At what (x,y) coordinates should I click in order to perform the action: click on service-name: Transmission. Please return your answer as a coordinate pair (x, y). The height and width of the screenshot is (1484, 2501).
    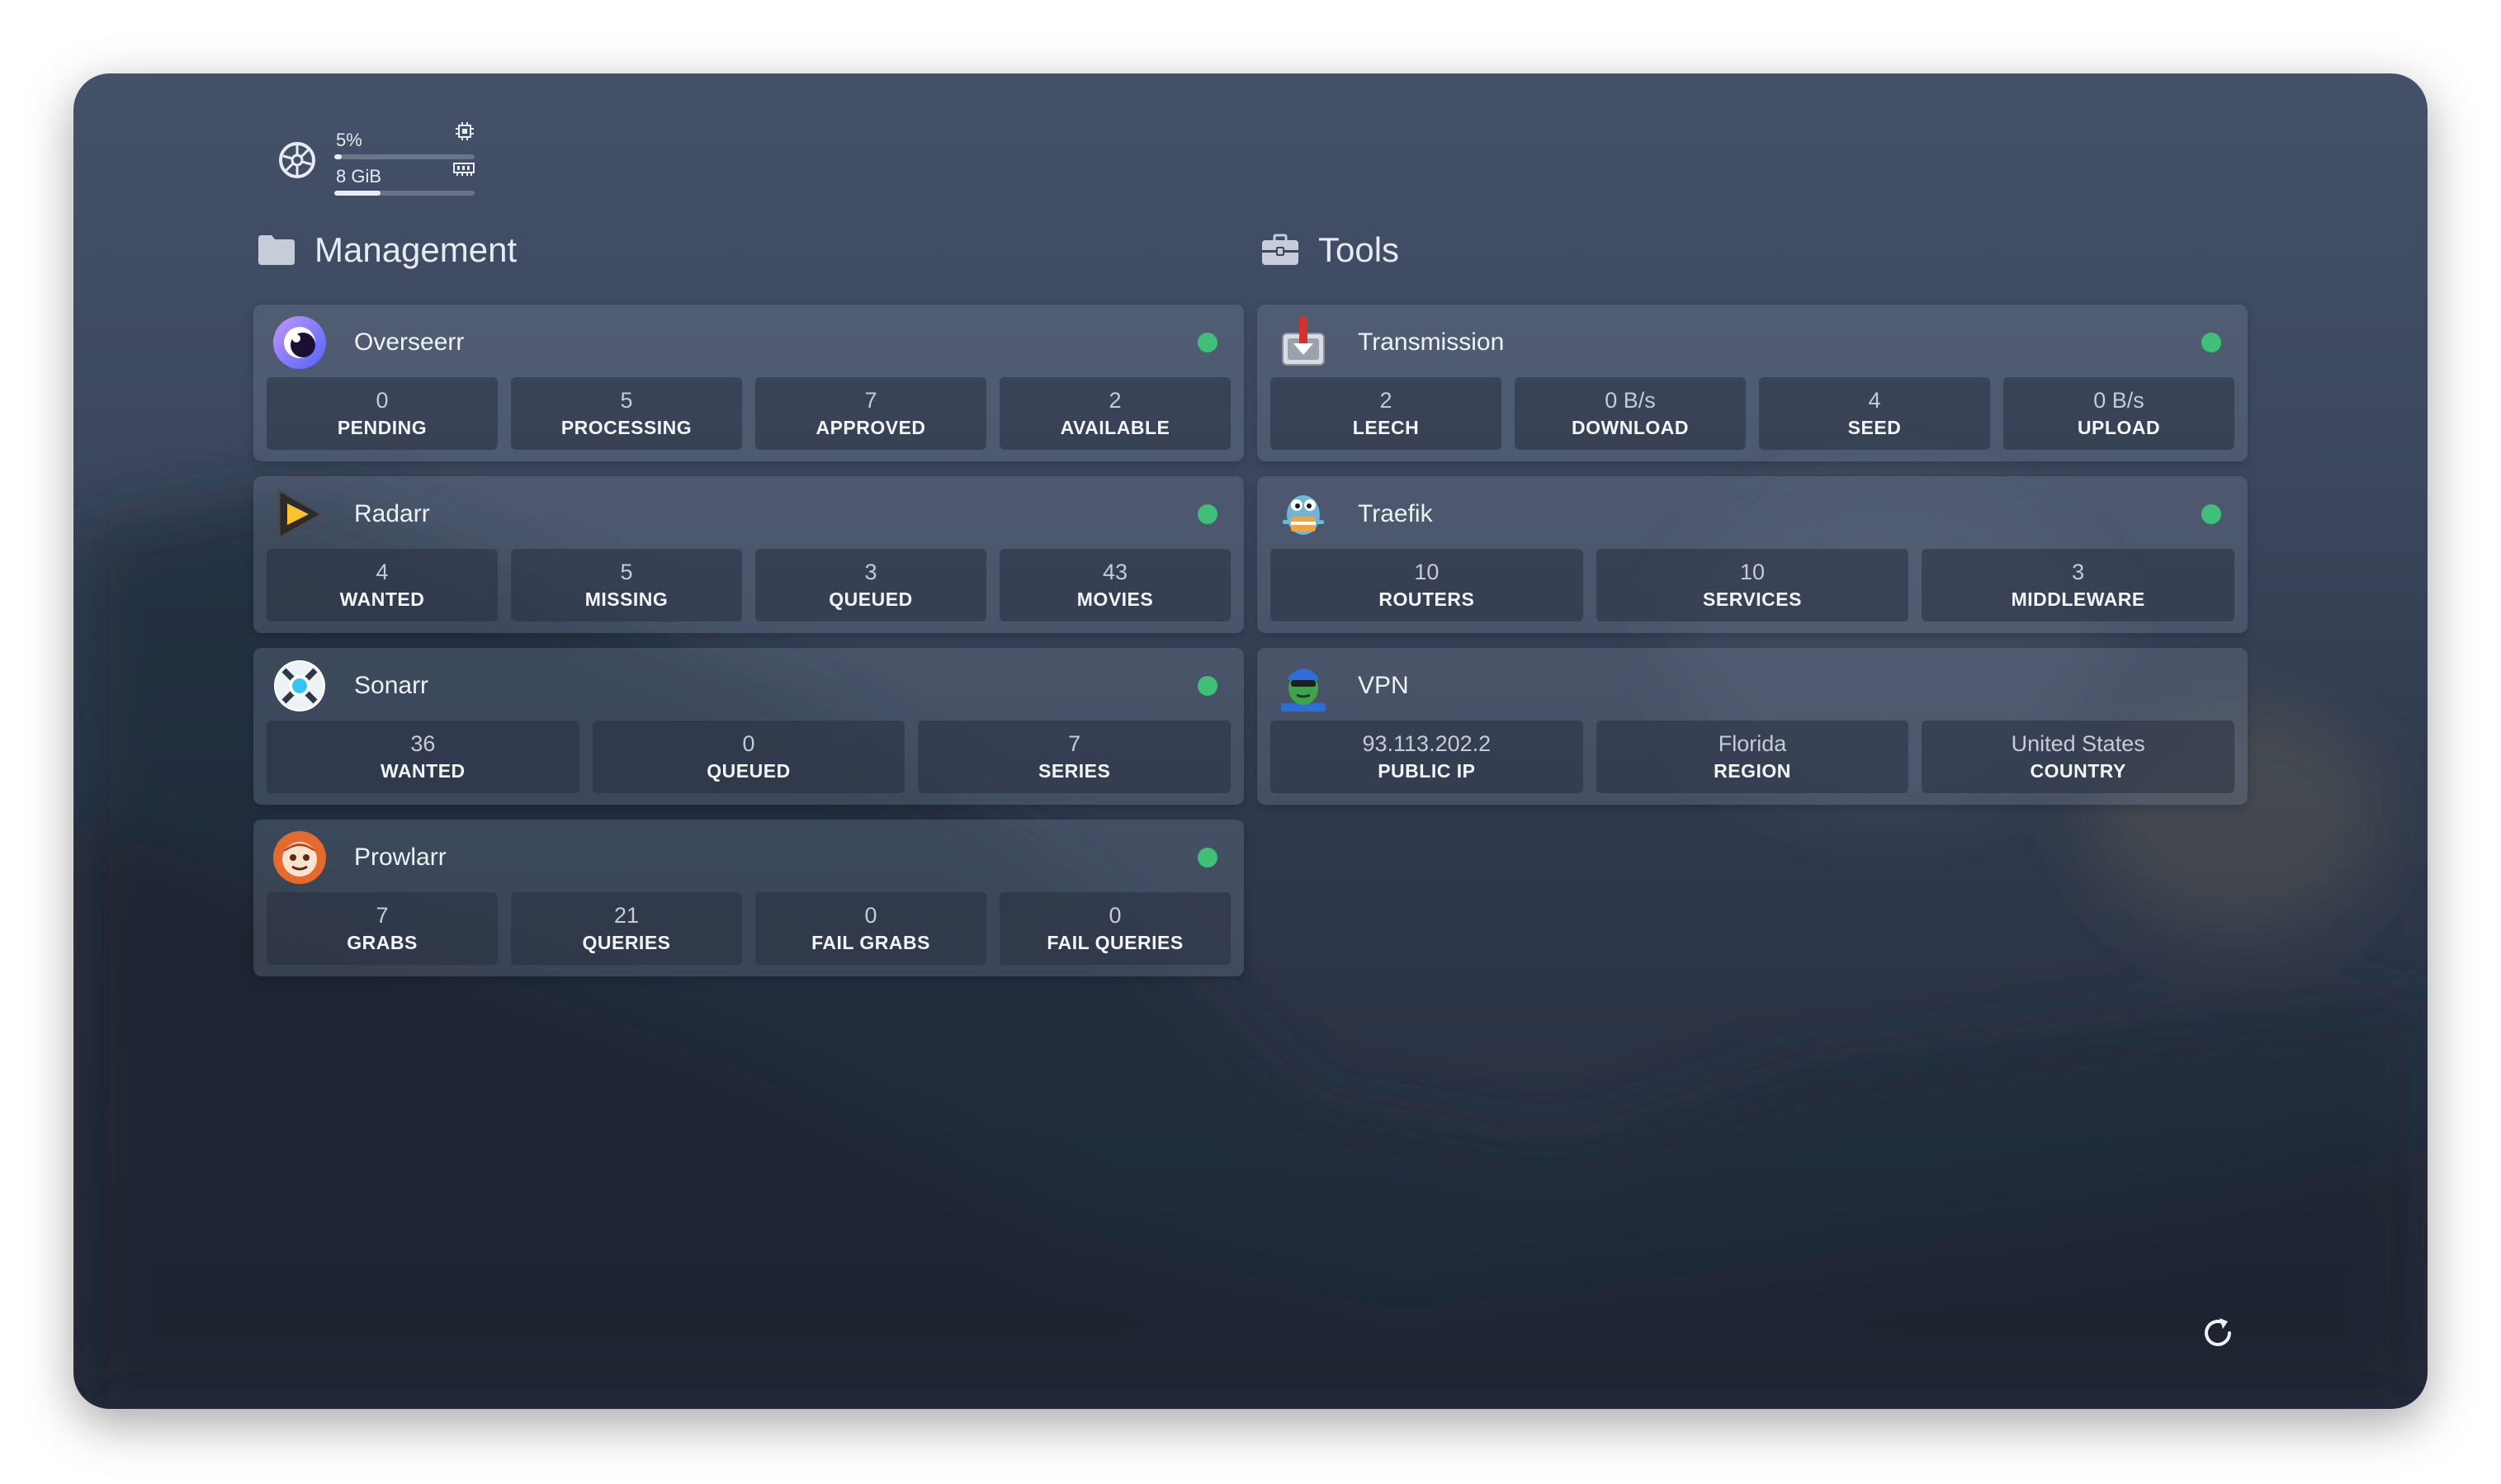
    Looking at the image, I should click on (1431, 342).